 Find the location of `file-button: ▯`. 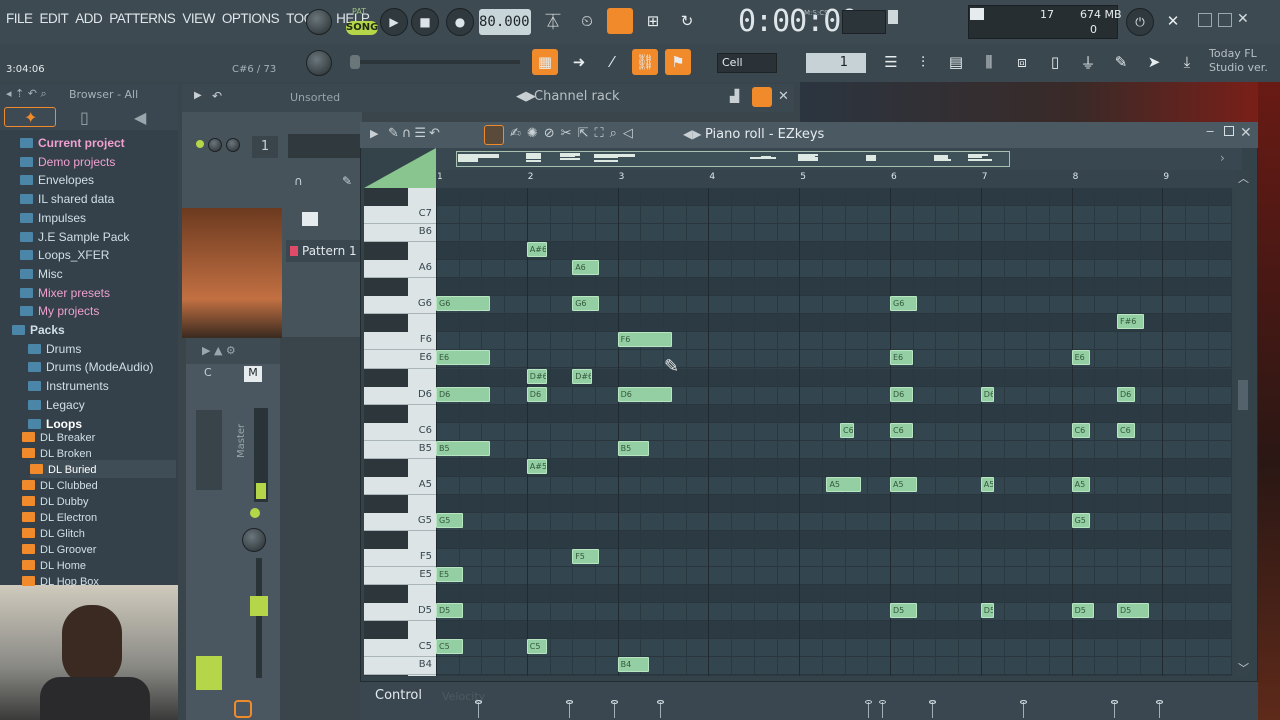

file-button: ▯ is located at coordinates (1055, 62).